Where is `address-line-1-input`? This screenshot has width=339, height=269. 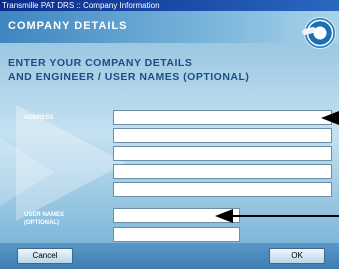
address-line-1-input is located at coordinates (222, 121).